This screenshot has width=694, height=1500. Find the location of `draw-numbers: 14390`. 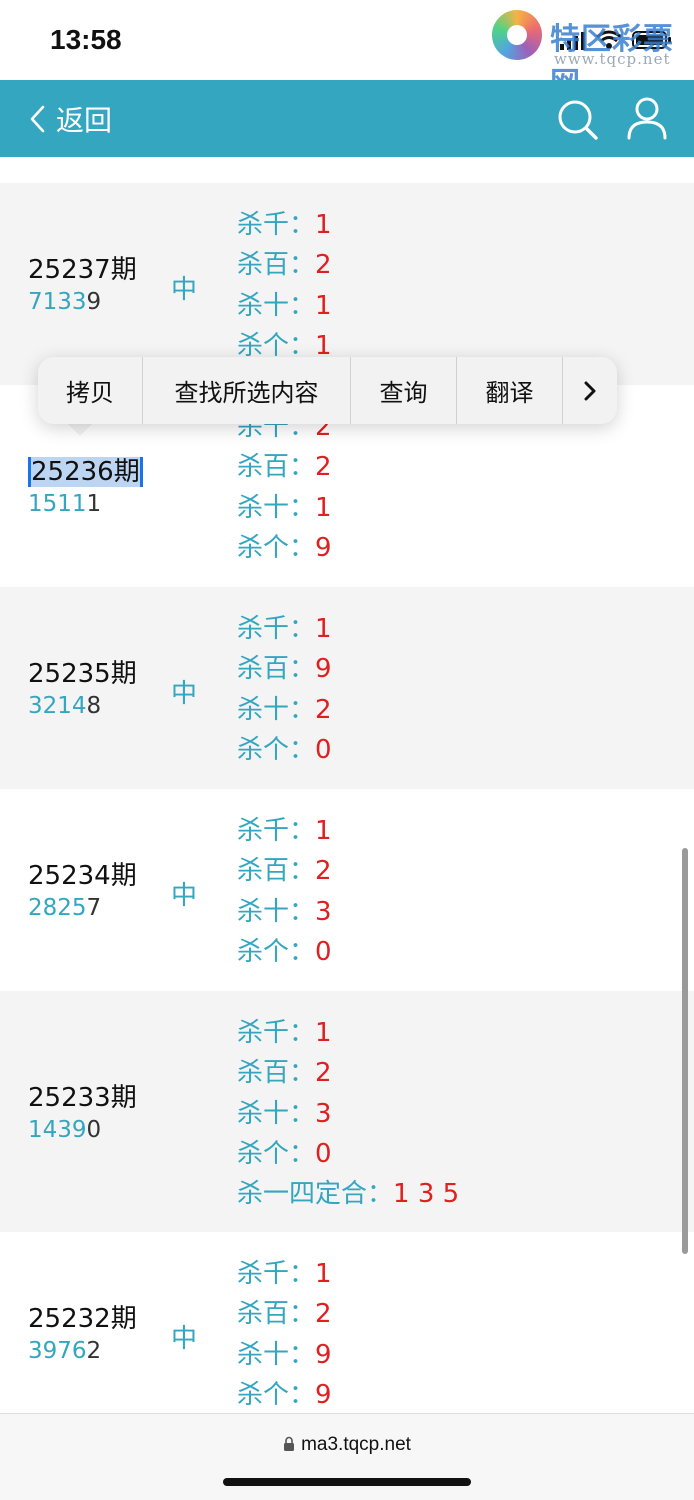

draw-numbers: 14390 is located at coordinates (65, 1130).